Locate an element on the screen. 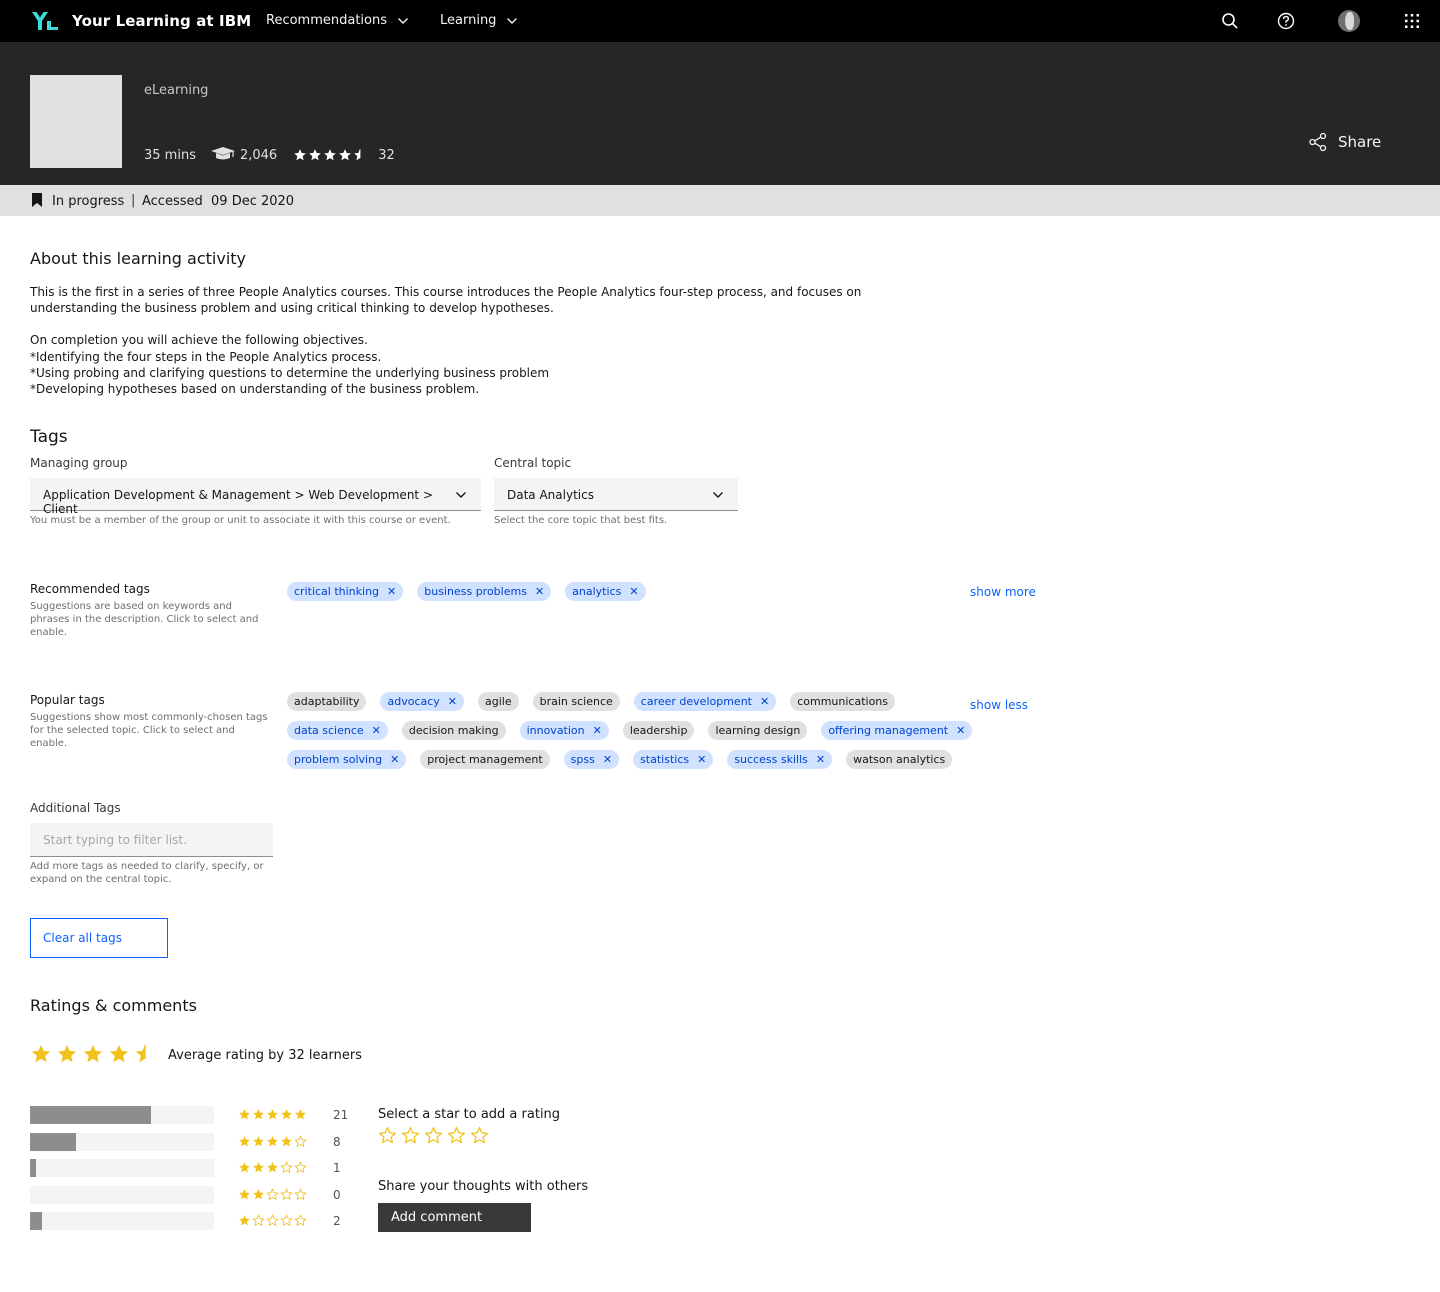 Image resolution: width=1440 pixels, height=1292 pixels. avatar is located at coordinates (1349, 21).